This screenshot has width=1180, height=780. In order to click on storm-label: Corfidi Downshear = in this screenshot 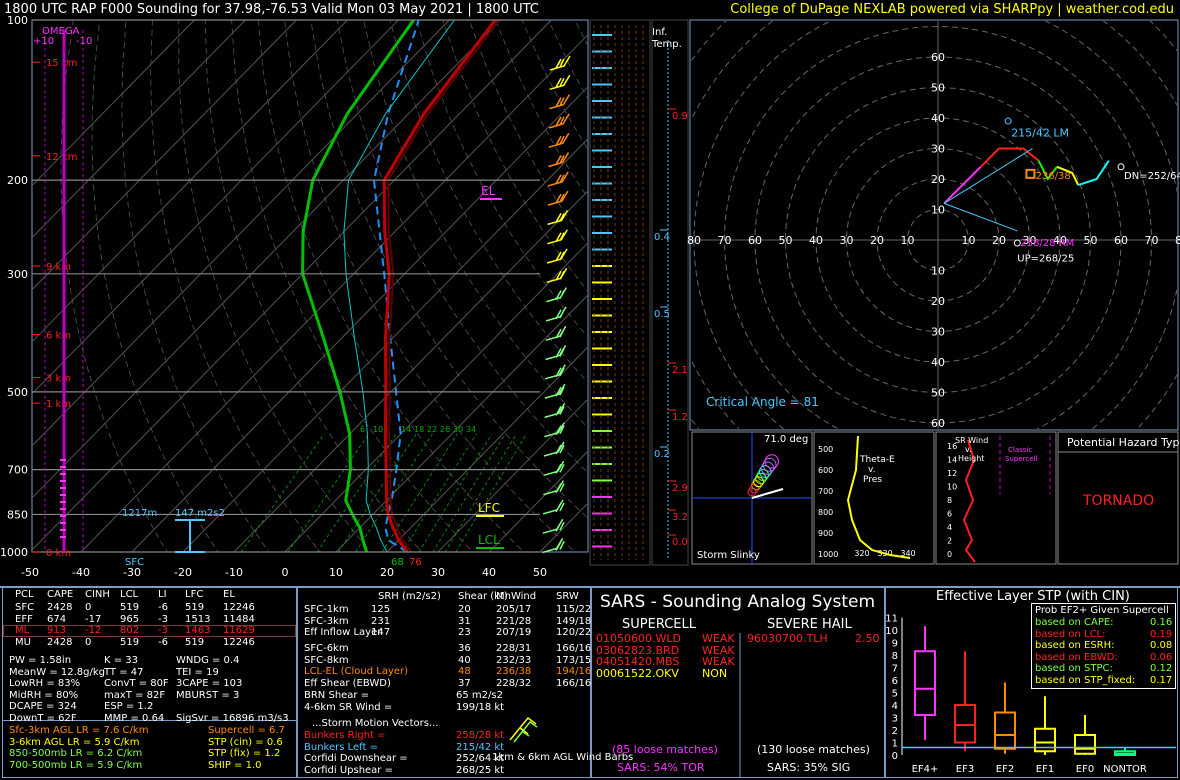, I will do `click(356, 758)`.